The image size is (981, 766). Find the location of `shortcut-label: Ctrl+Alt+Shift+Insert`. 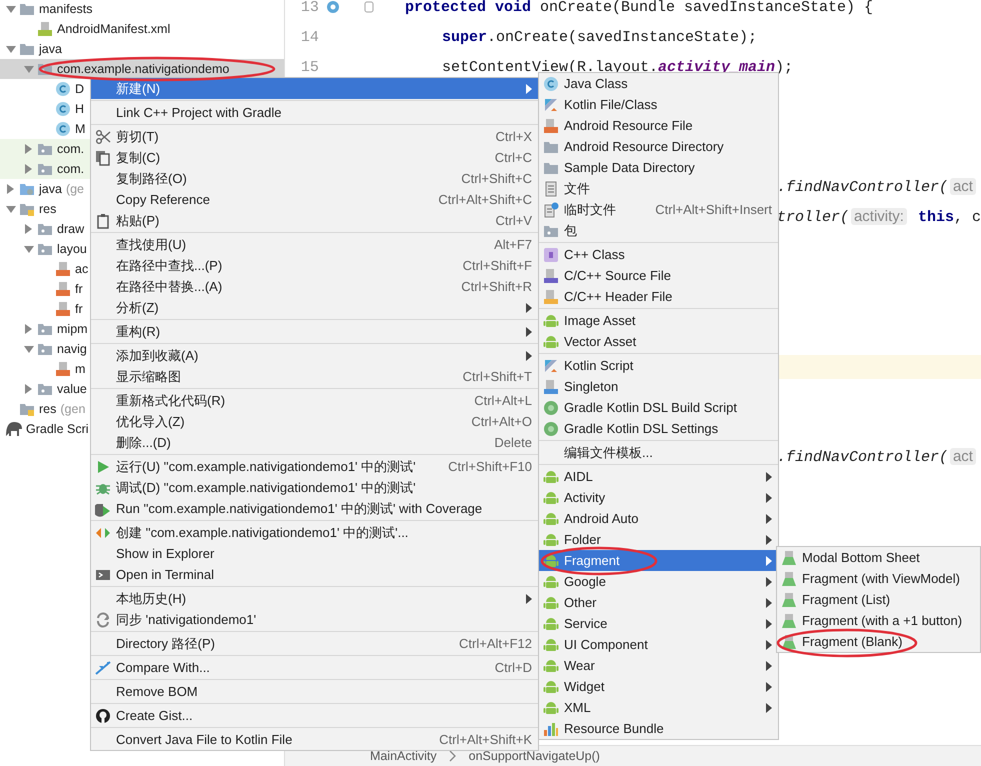

shortcut-label: Ctrl+Alt+Shift+Insert is located at coordinates (713, 209).